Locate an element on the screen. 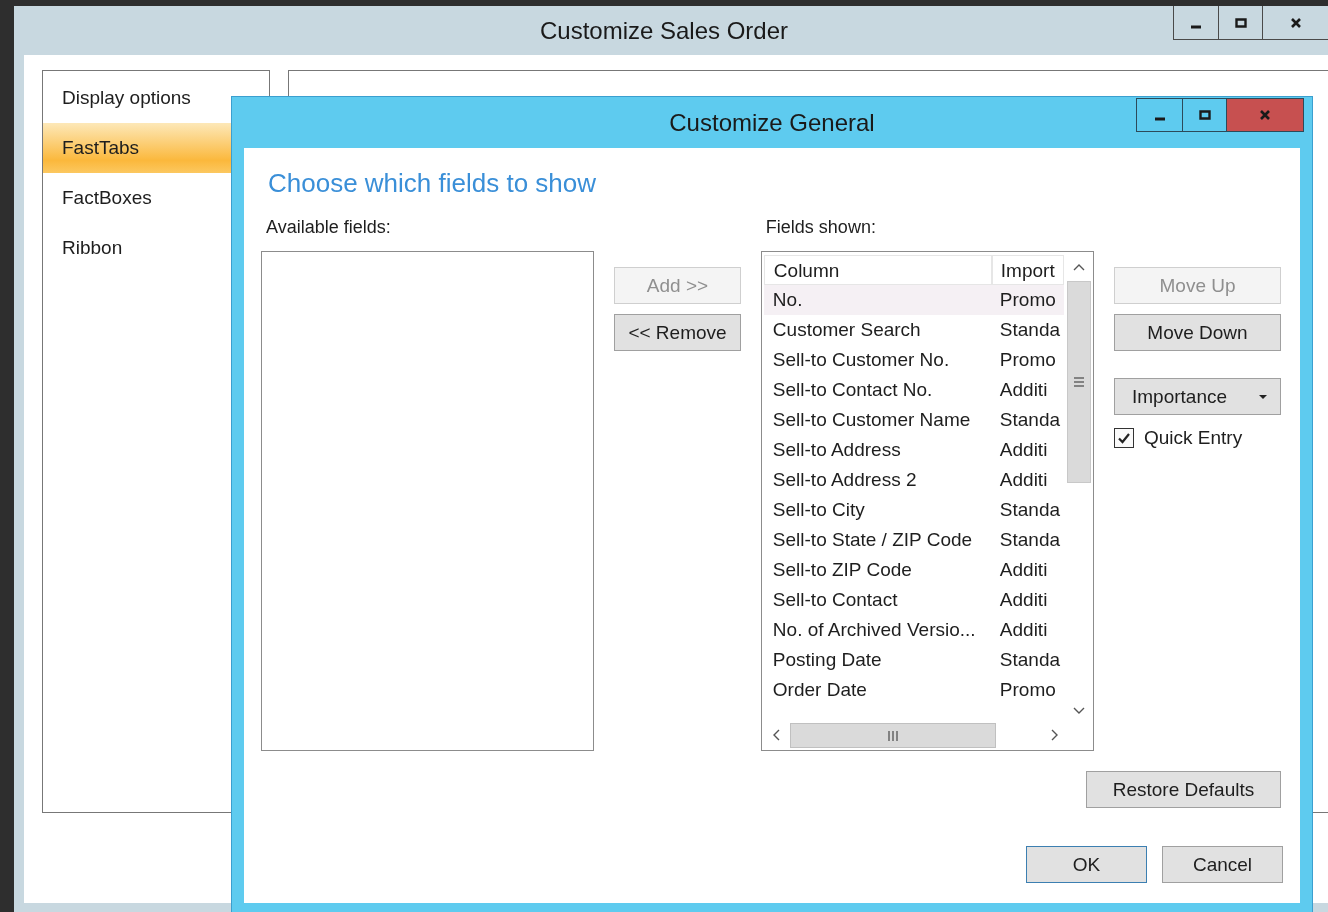  table-row: Sell-to State / ZIP Code Standa is located at coordinates (913, 540).